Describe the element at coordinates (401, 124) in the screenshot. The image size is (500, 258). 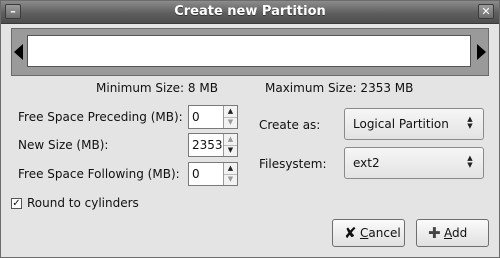
I see `create-as-selected: Logical Partition` at that location.